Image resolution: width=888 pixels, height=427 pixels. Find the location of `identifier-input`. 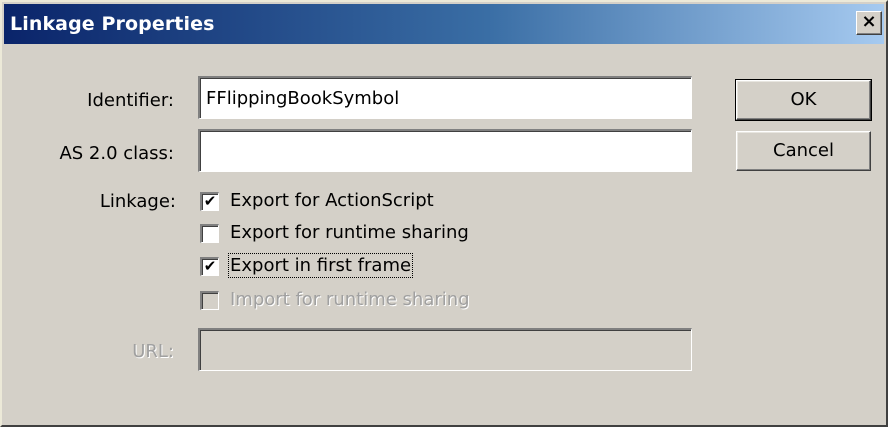

identifier-input is located at coordinates (445, 97).